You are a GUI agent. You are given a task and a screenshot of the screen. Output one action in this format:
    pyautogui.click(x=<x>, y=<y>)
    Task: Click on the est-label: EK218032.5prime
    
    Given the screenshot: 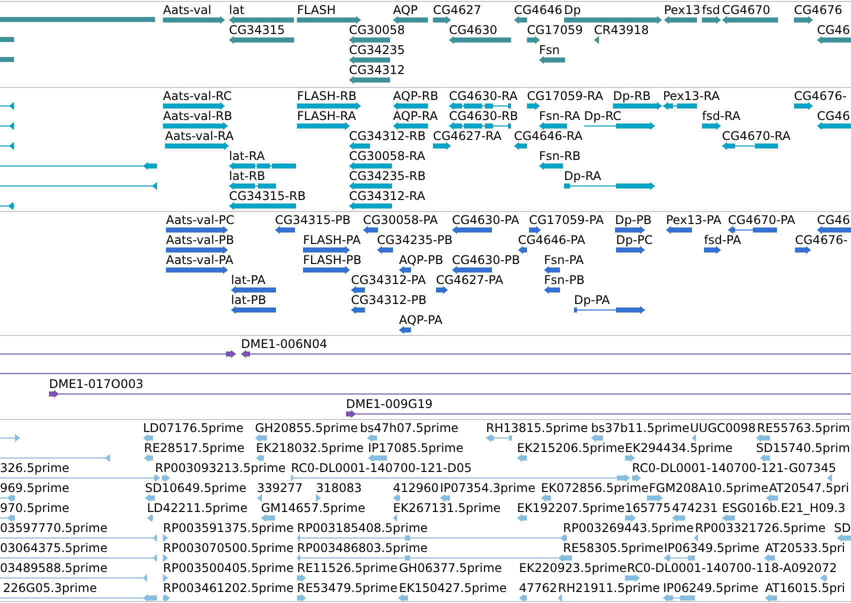 What is the action you would take?
    pyautogui.click(x=310, y=448)
    